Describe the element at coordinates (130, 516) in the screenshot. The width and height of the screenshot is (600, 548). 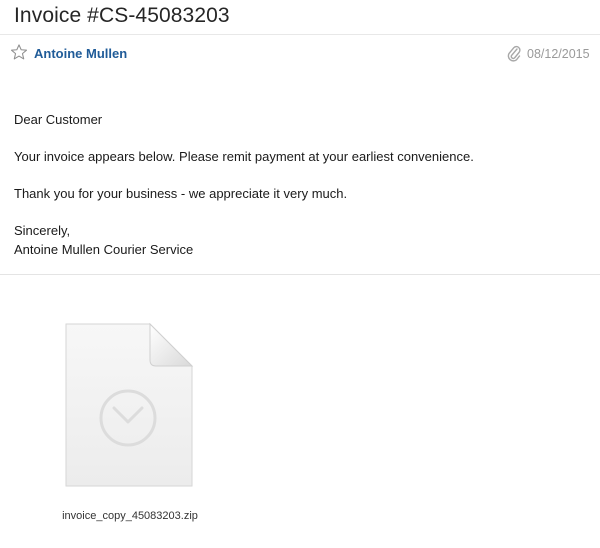
I see `attachment-filename: invoice_copy_45083203.zip` at that location.